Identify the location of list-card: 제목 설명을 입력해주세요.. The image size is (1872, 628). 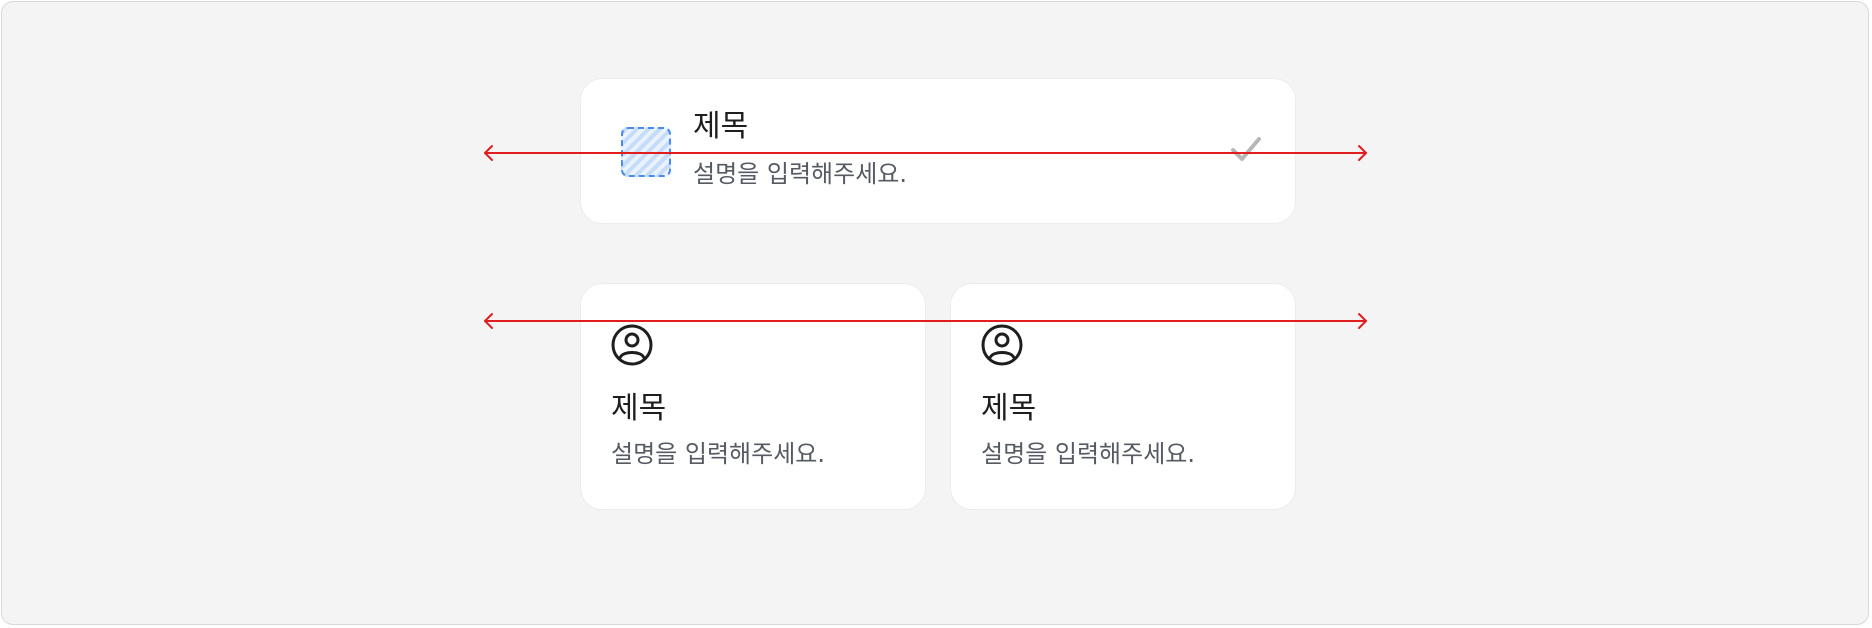
(938, 151).